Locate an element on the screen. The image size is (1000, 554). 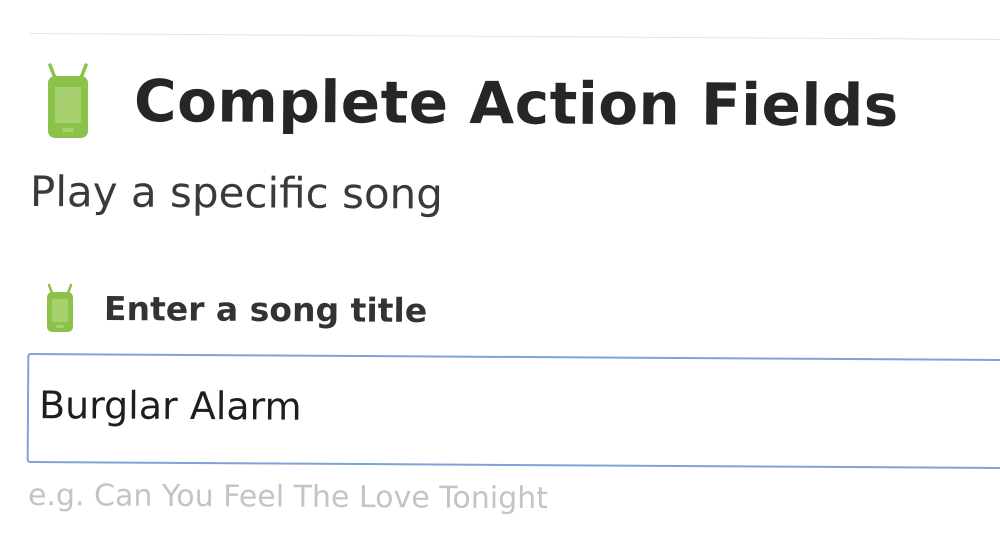
song-title-label: Enter a song title is located at coordinates (265, 309).